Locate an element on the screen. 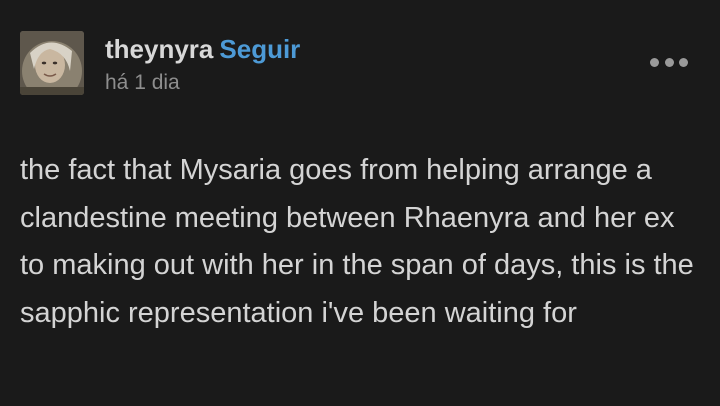 This screenshot has width=720, height=406. username: theynyra is located at coordinates (159, 49).